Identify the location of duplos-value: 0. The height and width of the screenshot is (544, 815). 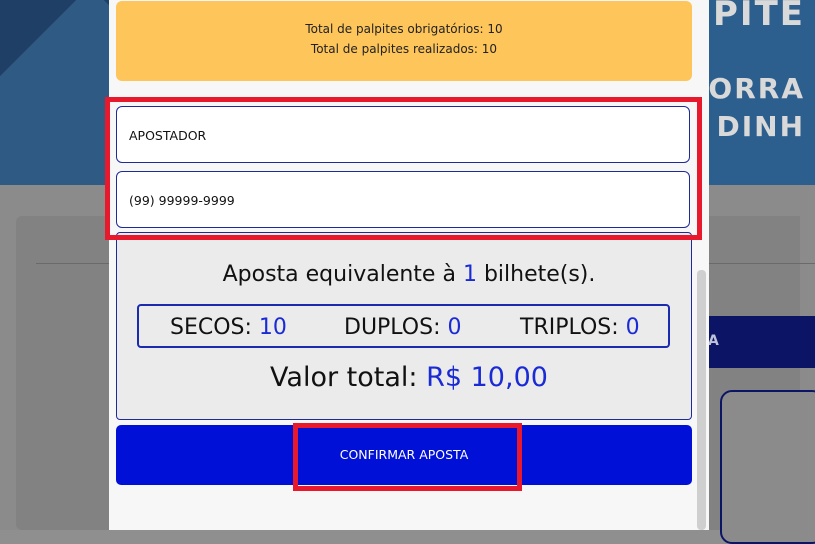
(454, 327).